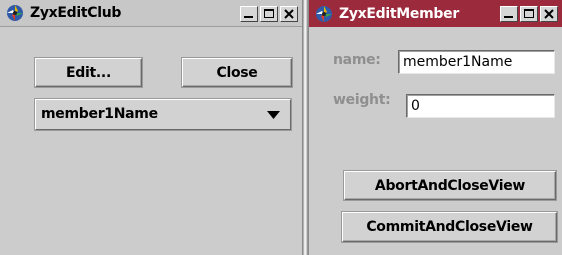  What do you see at coordinates (163, 114) in the screenshot?
I see `member-select: member1Name` at bounding box center [163, 114].